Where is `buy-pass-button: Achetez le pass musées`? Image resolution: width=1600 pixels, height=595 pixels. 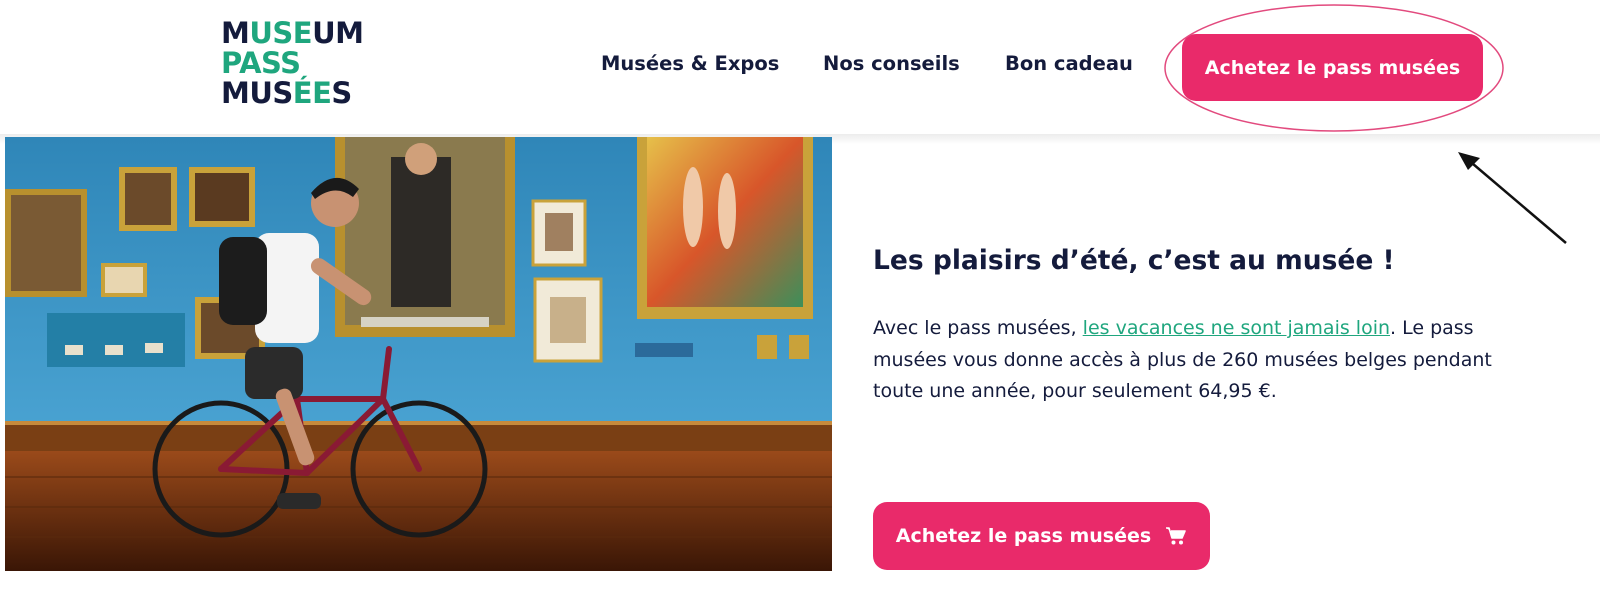 buy-pass-button: Achetez le pass musées is located at coordinates (1041, 536).